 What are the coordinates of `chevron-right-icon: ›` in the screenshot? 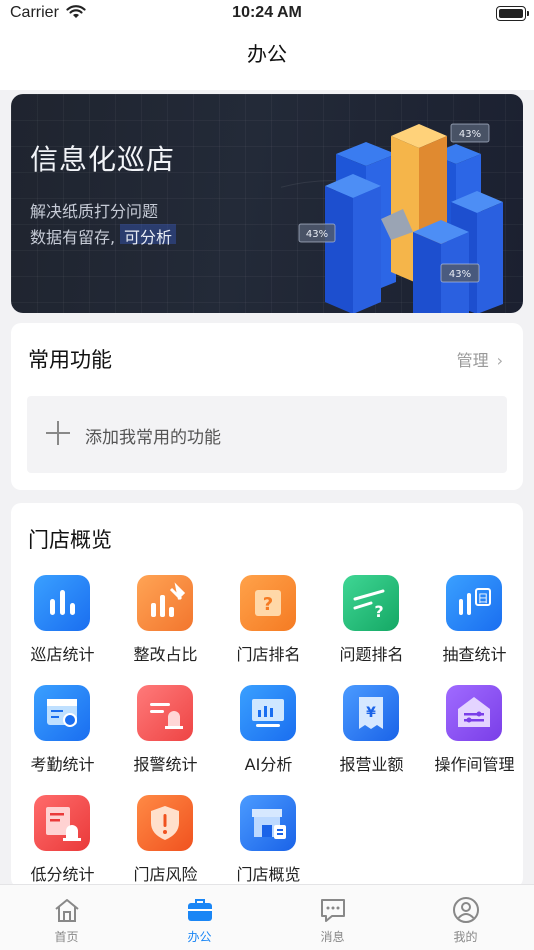 It's located at (499, 360).